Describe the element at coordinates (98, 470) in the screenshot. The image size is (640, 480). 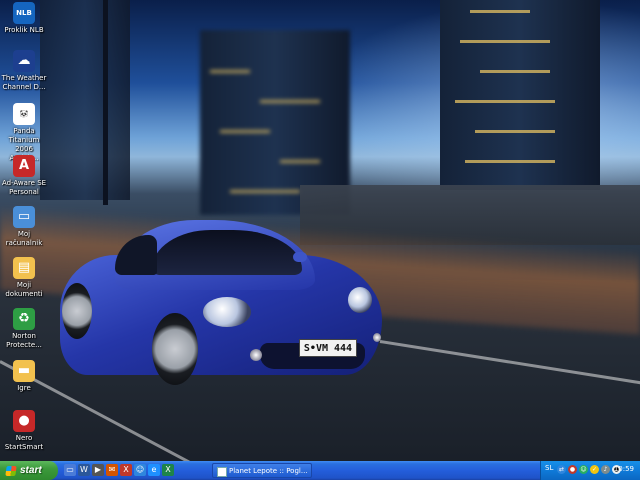
I see `media-icon: ▶` at that location.